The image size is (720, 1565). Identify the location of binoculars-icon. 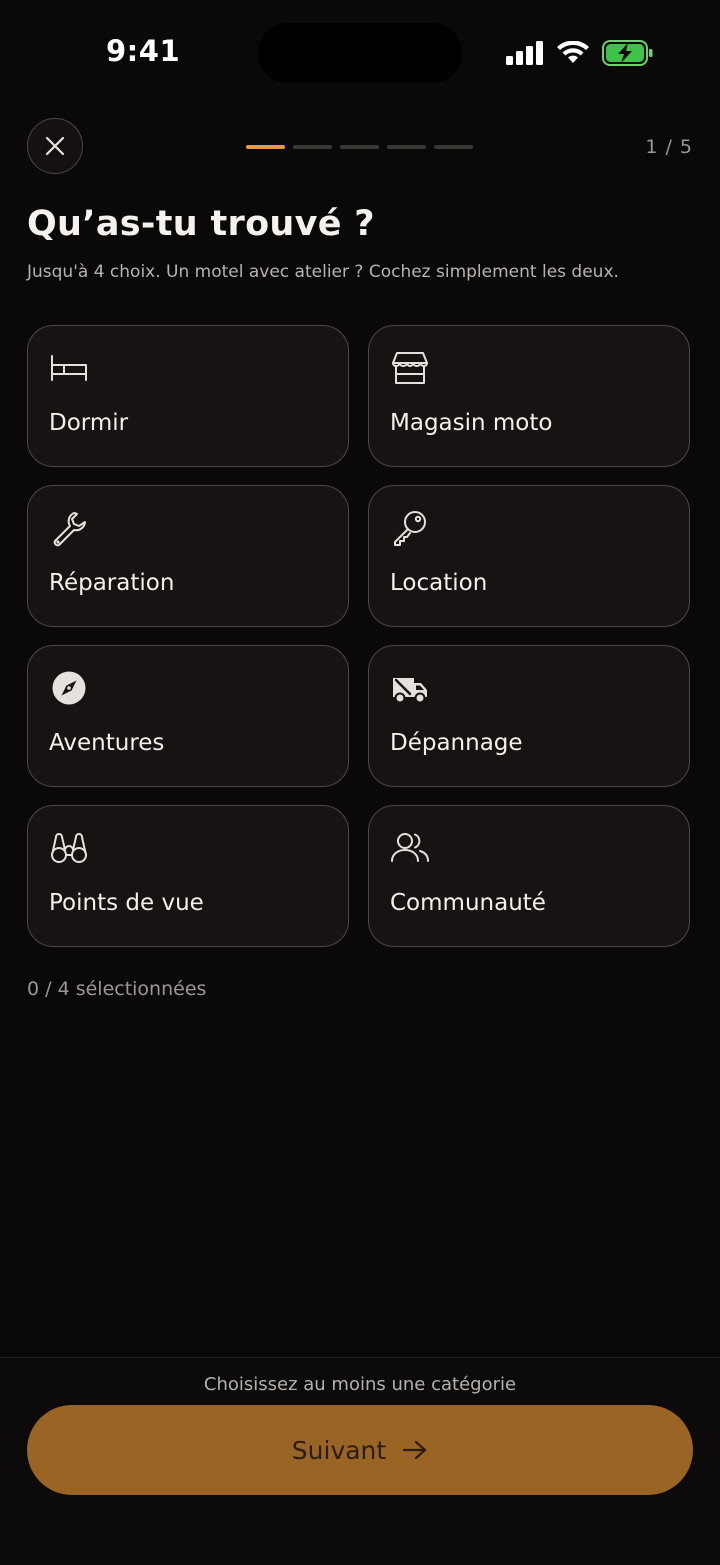
(69, 848).